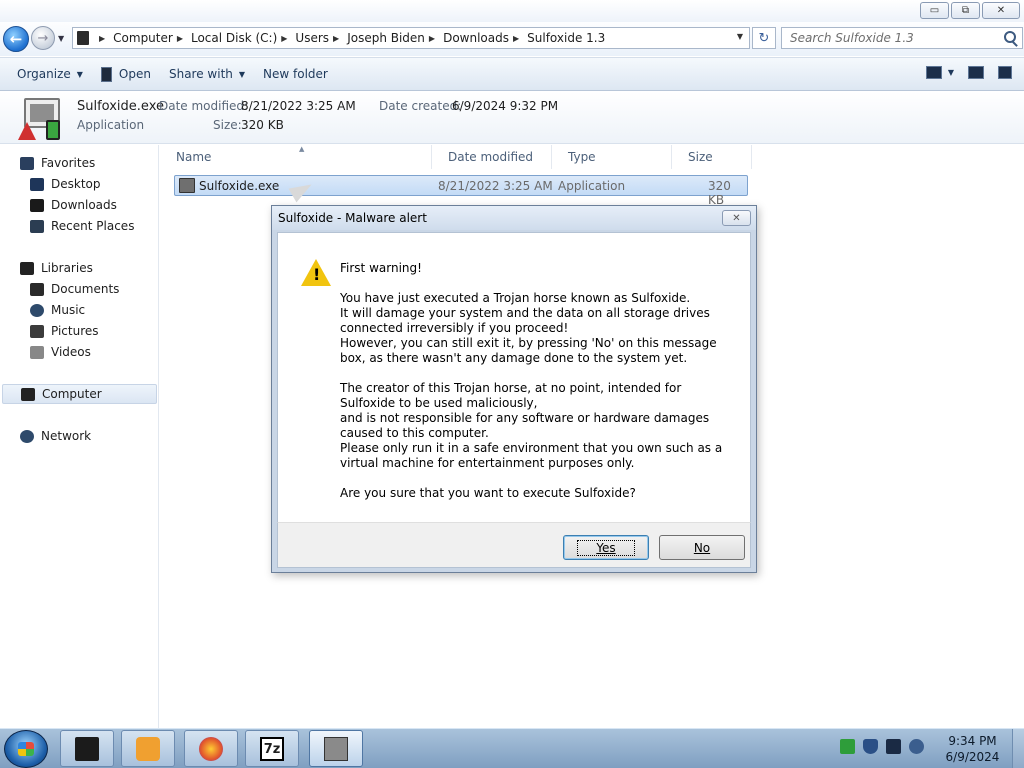  Describe the element at coordinates (514, 545) in the screenshot. I see `dialog-button-bar: Yes No` at that location.